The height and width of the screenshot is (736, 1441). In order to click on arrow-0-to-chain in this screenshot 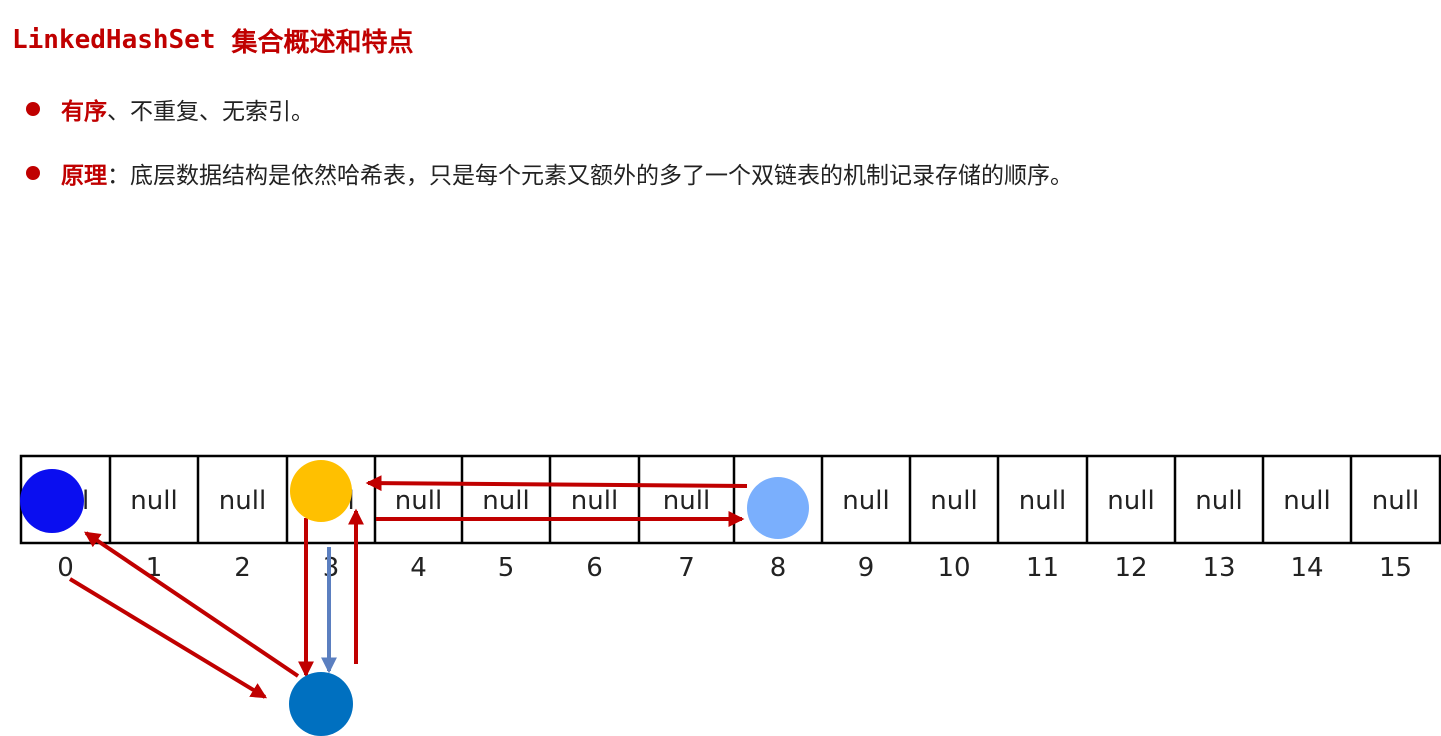, I will do `click(168, 638)`.